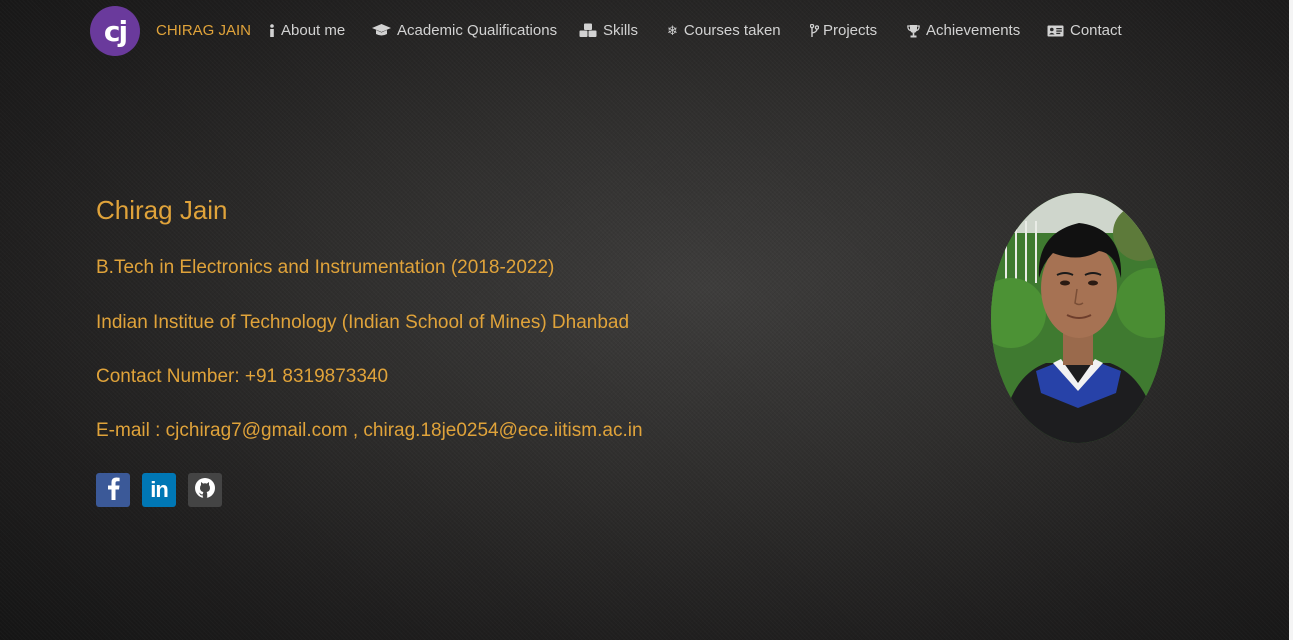 This screenshot has width=1293, height=640. What do you see at coordinates (814, 30) in the screenshot?
I see `branch-icon` at bounding box center [814, 30].